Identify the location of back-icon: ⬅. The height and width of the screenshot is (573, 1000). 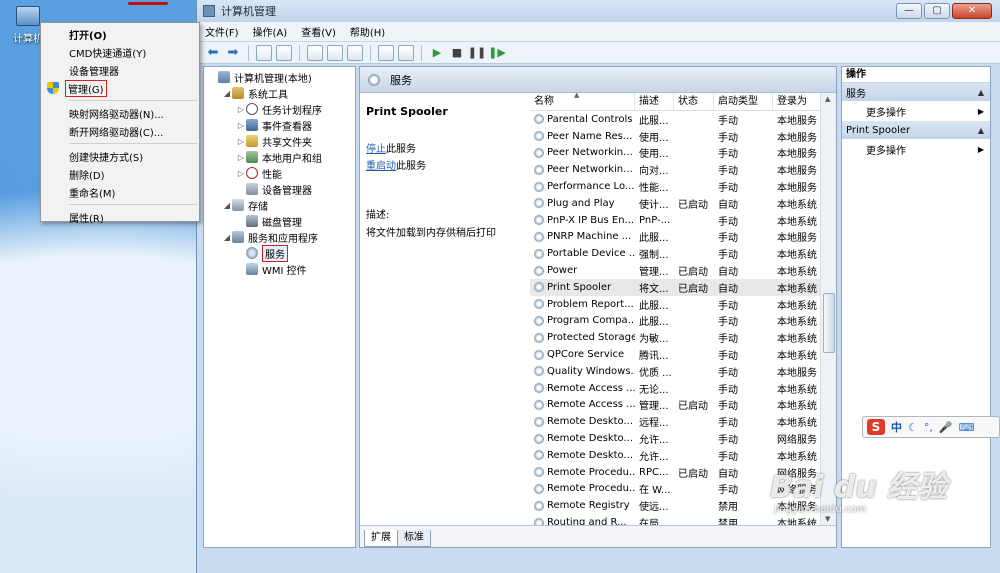
(213, 53).